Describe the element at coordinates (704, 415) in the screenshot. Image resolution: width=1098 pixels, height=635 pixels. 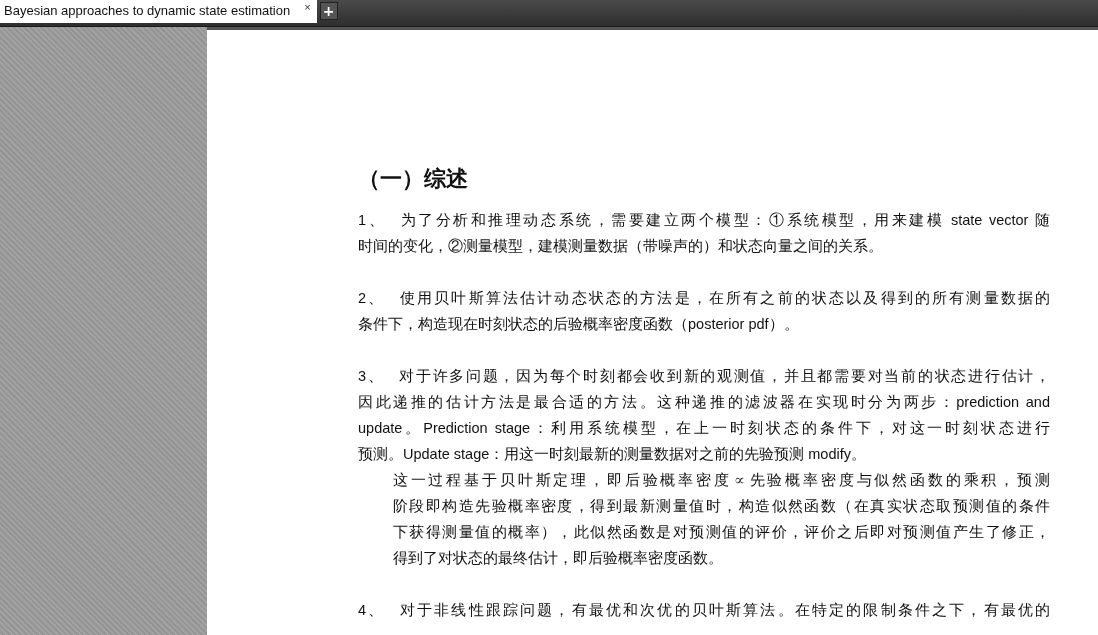
I see `numbered-paragraph: 3、 对于许多问题，因为每个时刻都会收到新的观测值，并且都需要对当前的状态进行估计， 因此递推的估计方法是最合适的方法。这种递推的滤波器在实现时分为两步：prediction and update。Prediction stage：利用系统模型，在上一时刻状态的条件下，对这一时刻状态进行 预测。Update stage：用这一时刻最新的测量数据对之前的先验预测 modify。` at that location.